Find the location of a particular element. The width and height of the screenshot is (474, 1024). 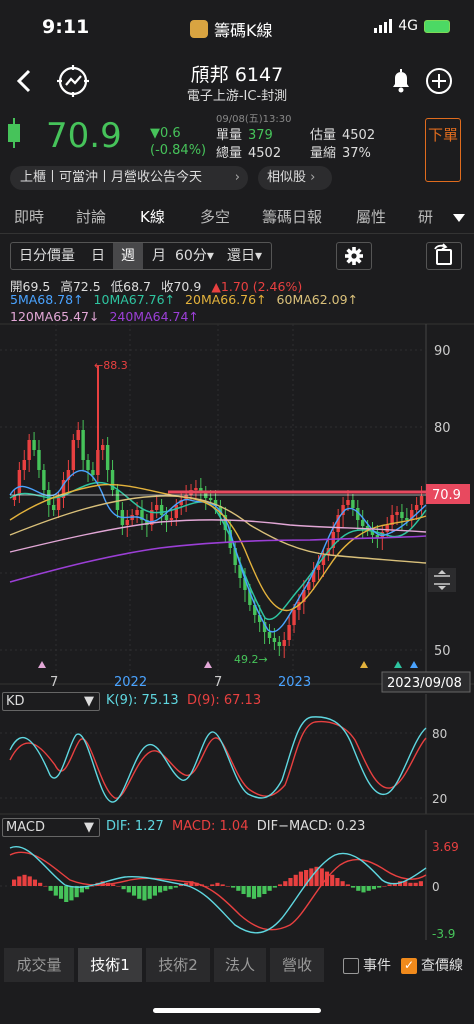

period-month: 月 is located at coordinates (159, 256).